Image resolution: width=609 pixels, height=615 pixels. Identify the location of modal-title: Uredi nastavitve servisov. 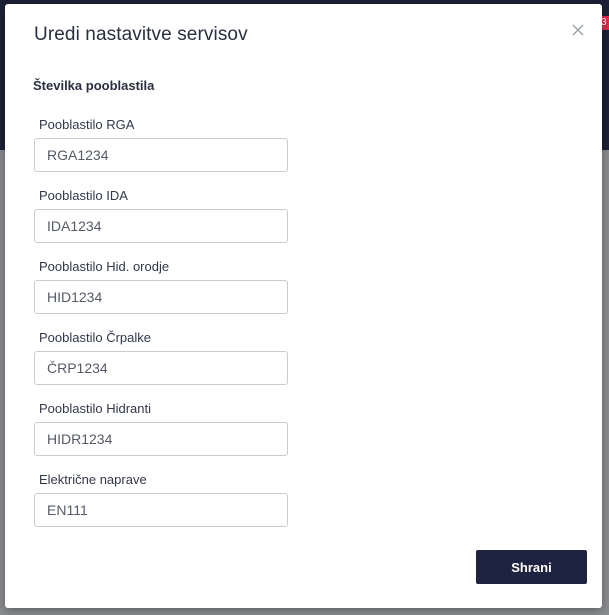
(141, 34).